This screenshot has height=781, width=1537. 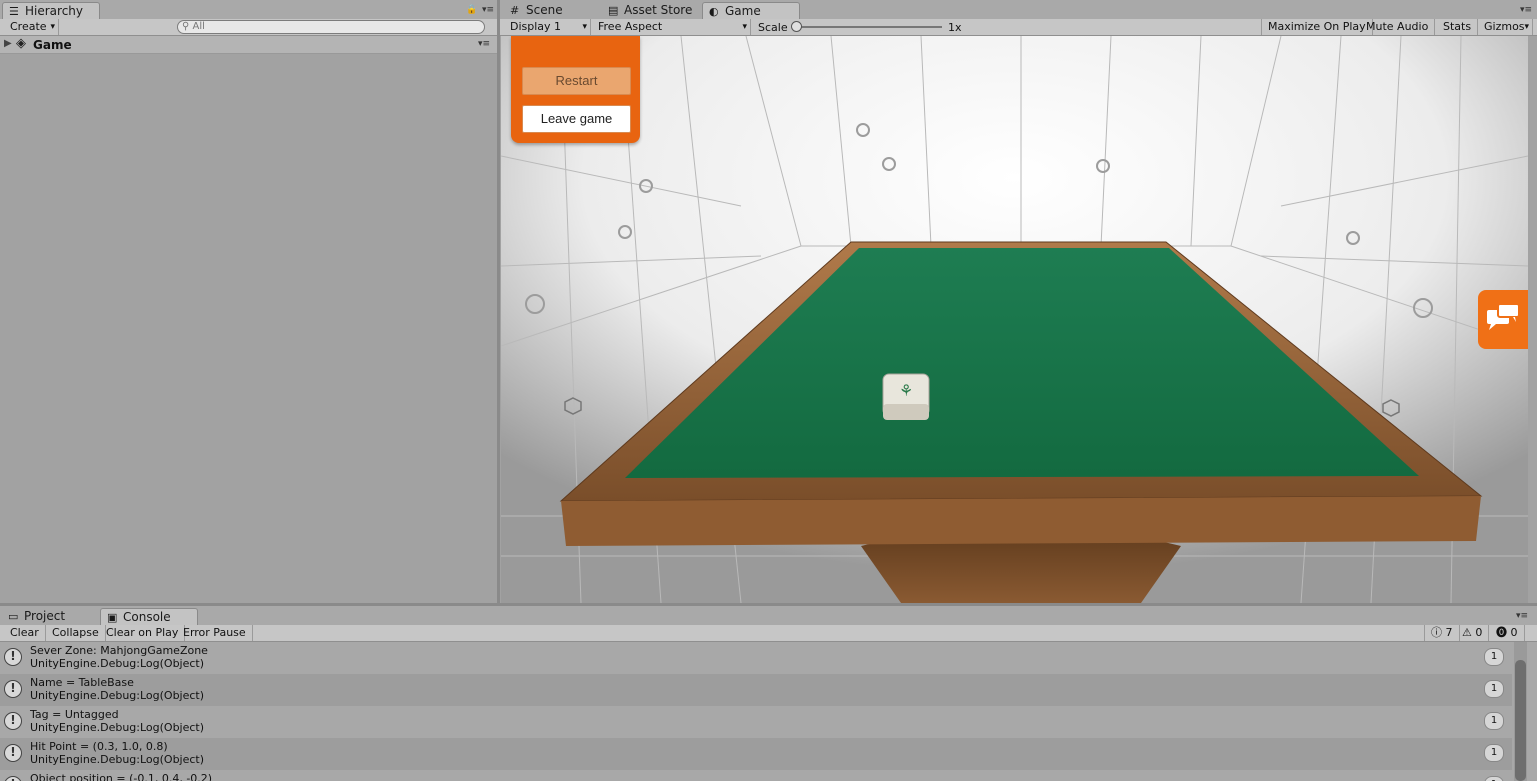 I want to click on tab-scene-label: Scene, so click(x=544, y=10).